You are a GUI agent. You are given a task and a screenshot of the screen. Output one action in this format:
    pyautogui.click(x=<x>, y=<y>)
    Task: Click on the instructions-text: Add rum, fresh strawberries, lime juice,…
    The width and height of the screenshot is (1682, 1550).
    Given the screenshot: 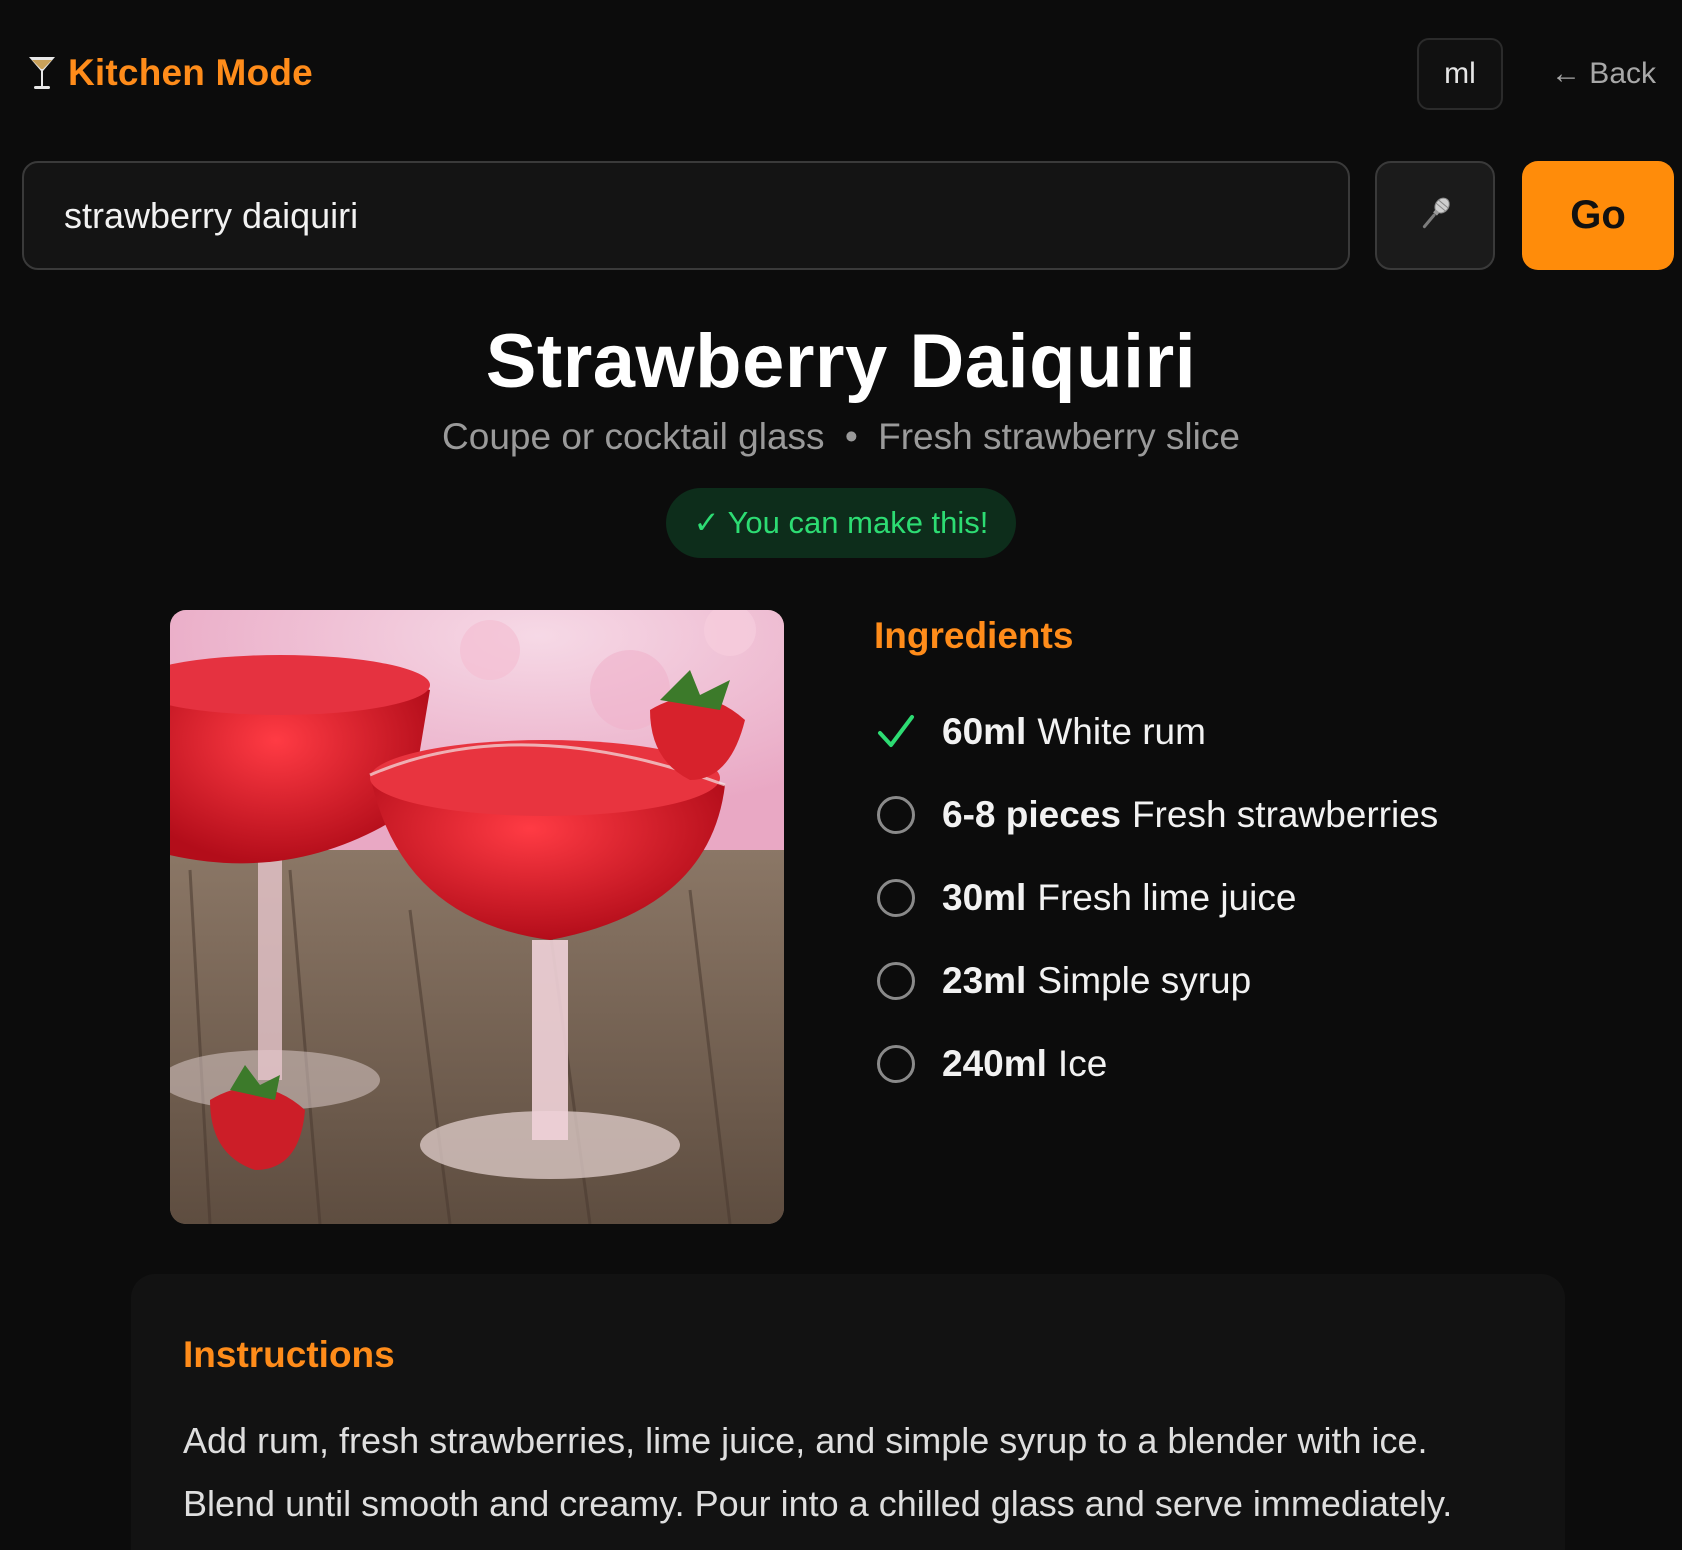 What is the action you would take?
    pyautogui.click(x=818, y=1472)
    